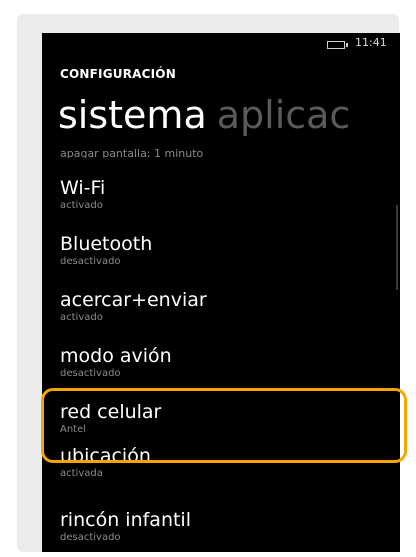  What do you see at coordinates (116, 356) in the screenshot?
I see `list-item-label: modo avión` at bounding box center [116, 356].